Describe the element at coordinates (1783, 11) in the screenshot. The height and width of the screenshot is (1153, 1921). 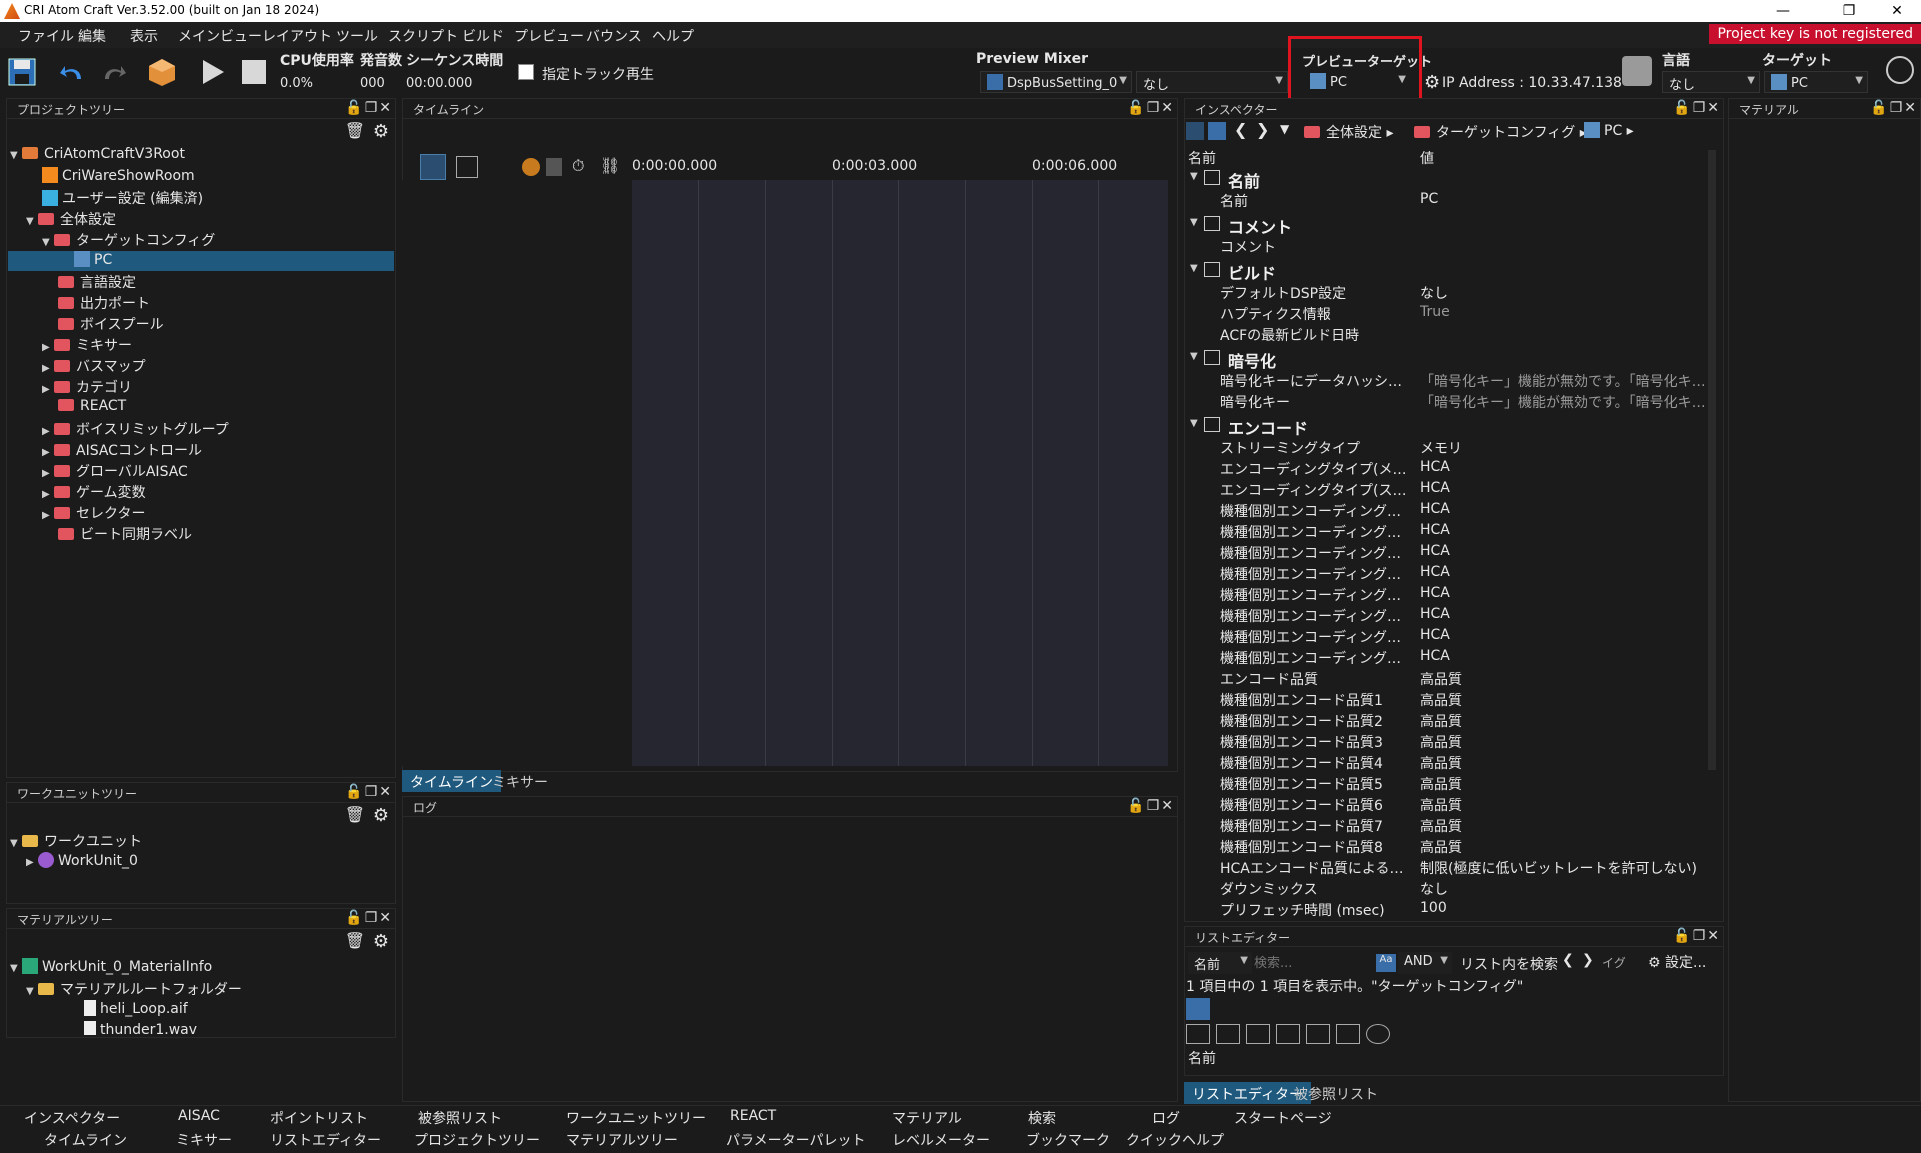
I see `minimize-button: —` at that location.